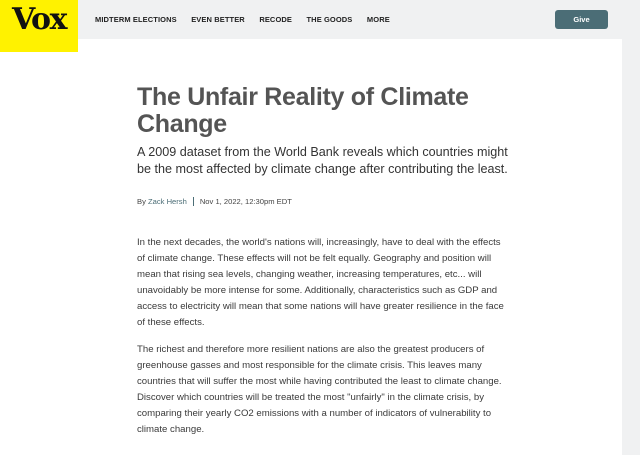  I want to click on byline-divider, so click(193, 201).